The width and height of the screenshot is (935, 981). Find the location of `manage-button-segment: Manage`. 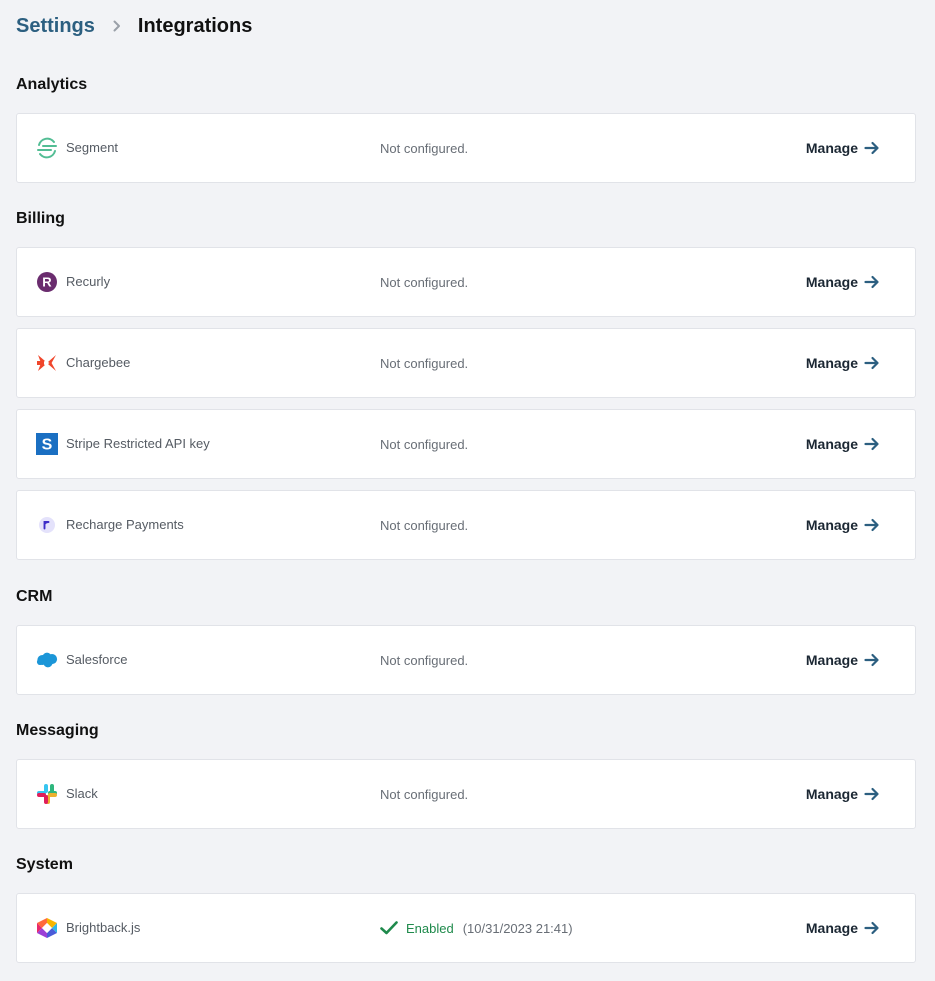

manage-button-segment: Manage is located at coordinates (843, 148).